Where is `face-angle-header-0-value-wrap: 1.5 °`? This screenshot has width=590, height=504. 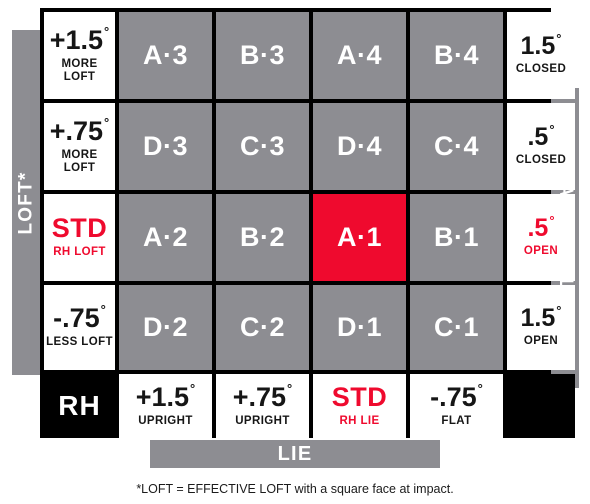
face-angle-header-0-value-wrap: 1.5 ° is located at coordinates (541, 46).